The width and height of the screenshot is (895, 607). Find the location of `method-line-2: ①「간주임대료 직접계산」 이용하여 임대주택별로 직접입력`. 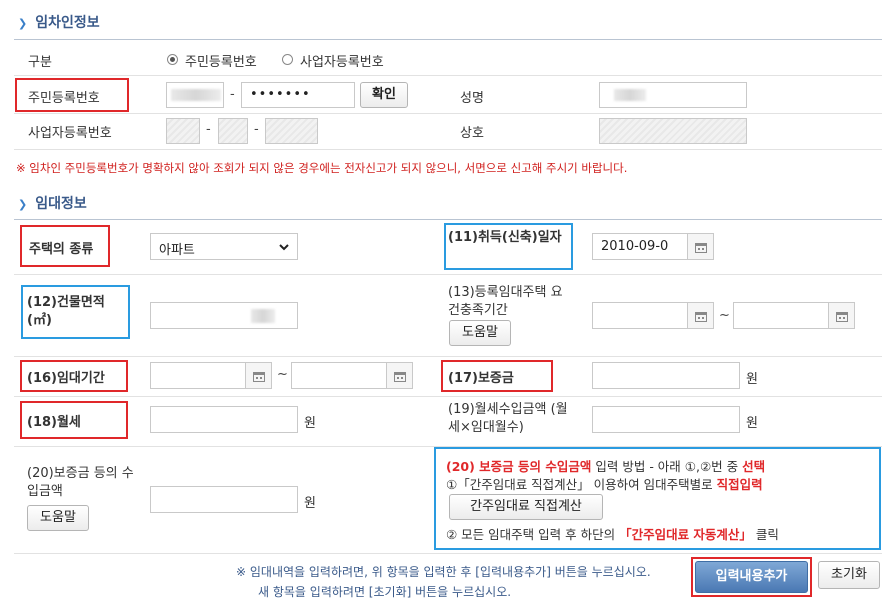

method-line-2: ①「간주임대료 직접계산」 이용하여 임대주택별로 직접입력 is located at coordinates (604, 484).